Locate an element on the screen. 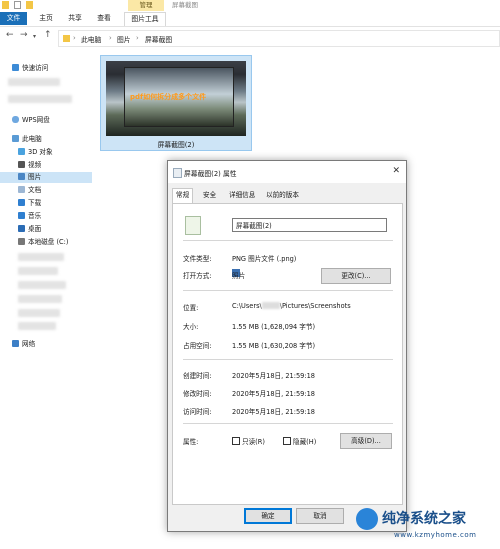 This screenshot has width=500, height=549. sidebar-item-this-pc: 此电脑 is located at coordinates (27, 139).